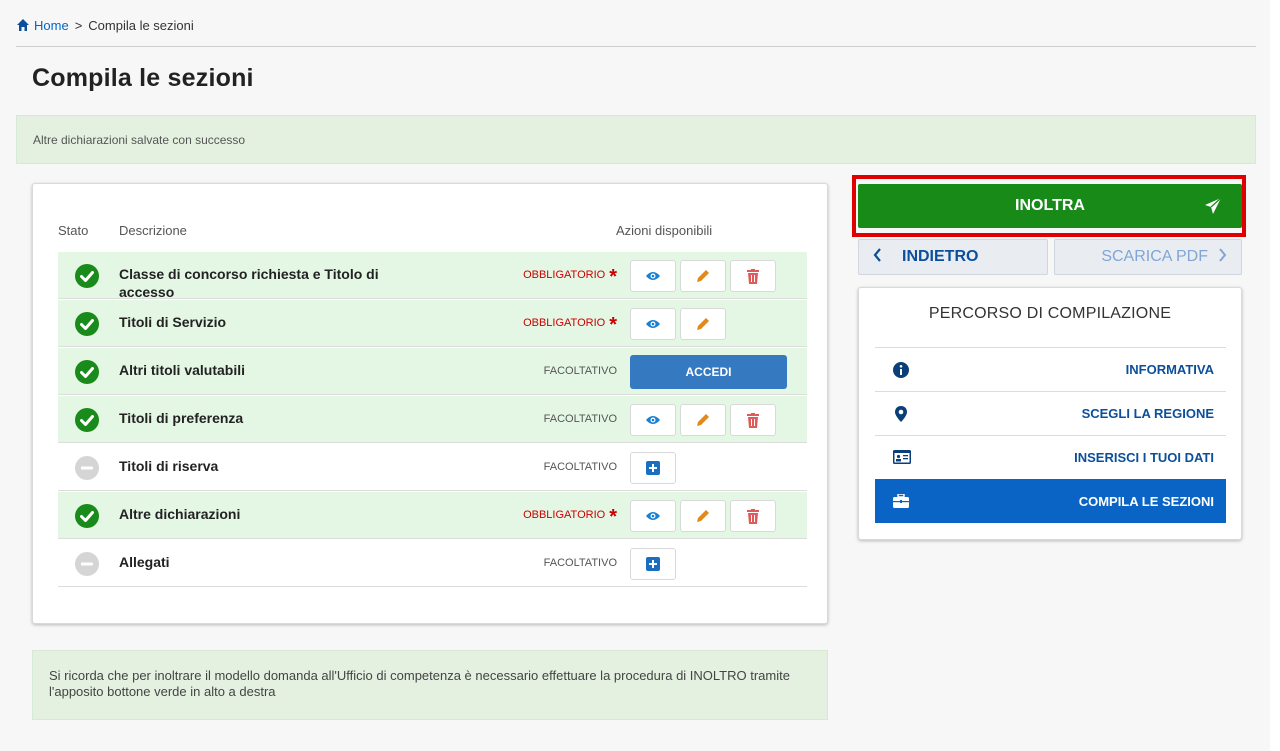 The image size is (1280, 751). I want to click on header-stato: Stato, so click(73, 230).